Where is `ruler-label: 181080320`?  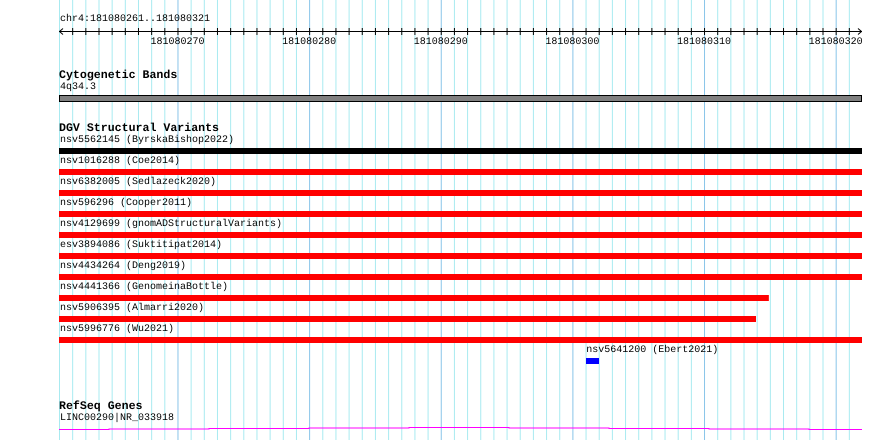
ruler-label: 181080320 is located at coordinates (835, 42).